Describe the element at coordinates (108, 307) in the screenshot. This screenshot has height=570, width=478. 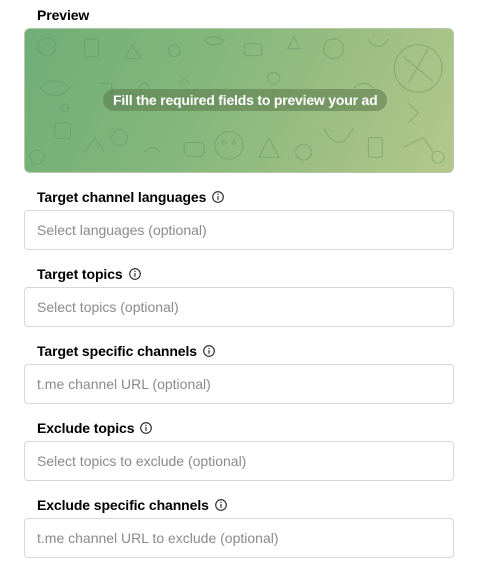
I see `target-topics-placeholder: Select topics (optional)` at that location.